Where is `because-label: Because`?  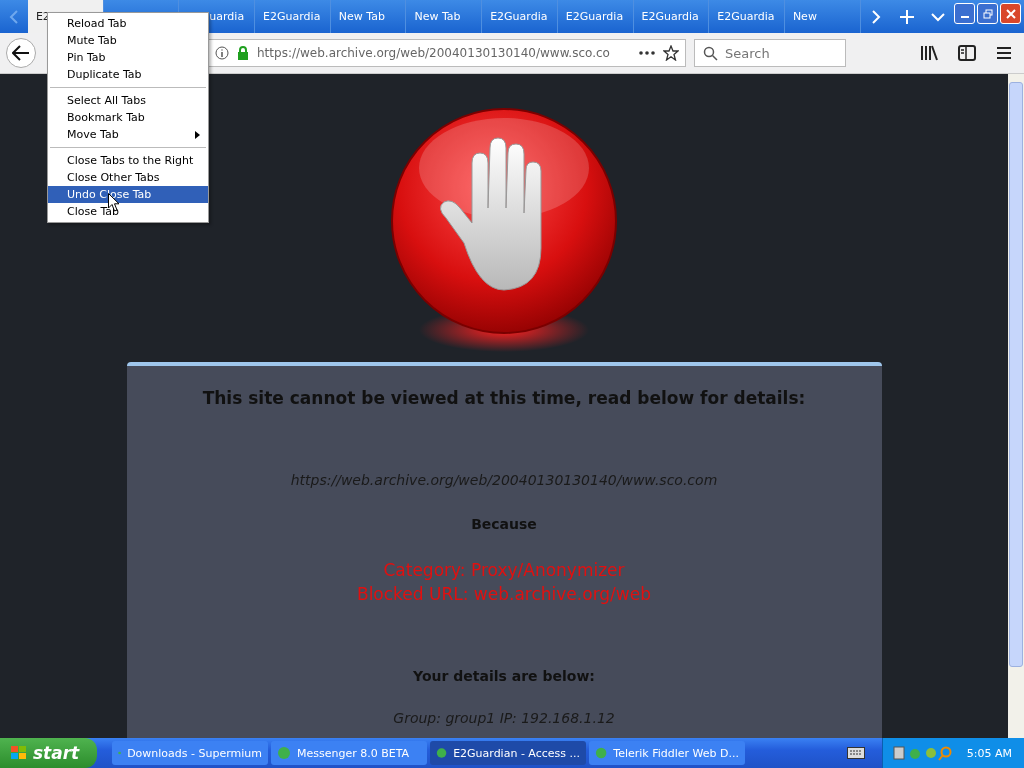 because-label: Because is located at coordinates (504, 524).